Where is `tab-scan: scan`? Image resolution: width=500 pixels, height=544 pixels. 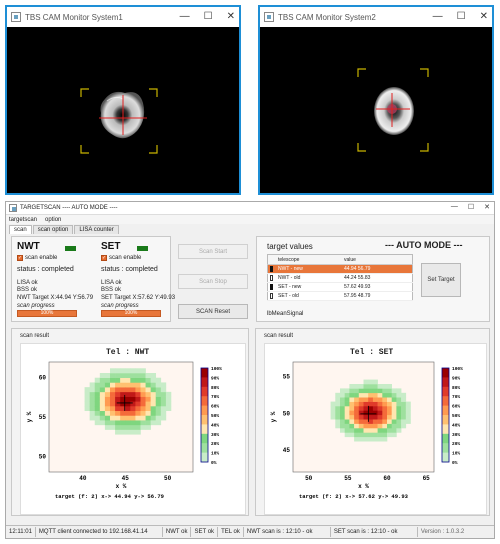
tab-scan: scan is located at coordinates (20, 229).